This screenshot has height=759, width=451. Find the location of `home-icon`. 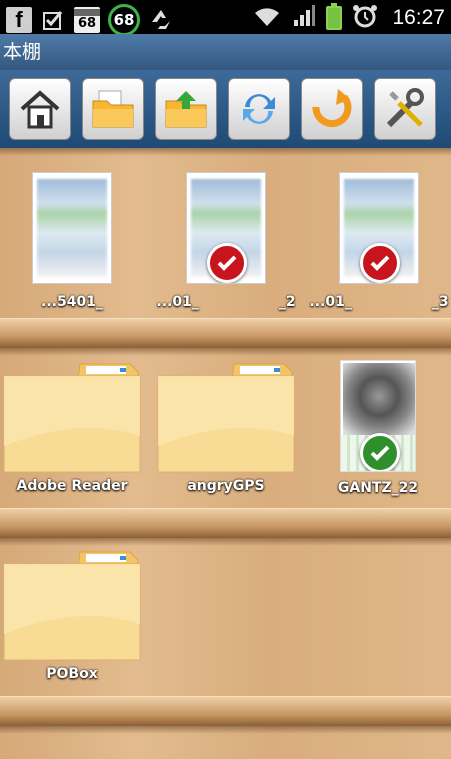

home-icon is located at coordinates (40, 109).